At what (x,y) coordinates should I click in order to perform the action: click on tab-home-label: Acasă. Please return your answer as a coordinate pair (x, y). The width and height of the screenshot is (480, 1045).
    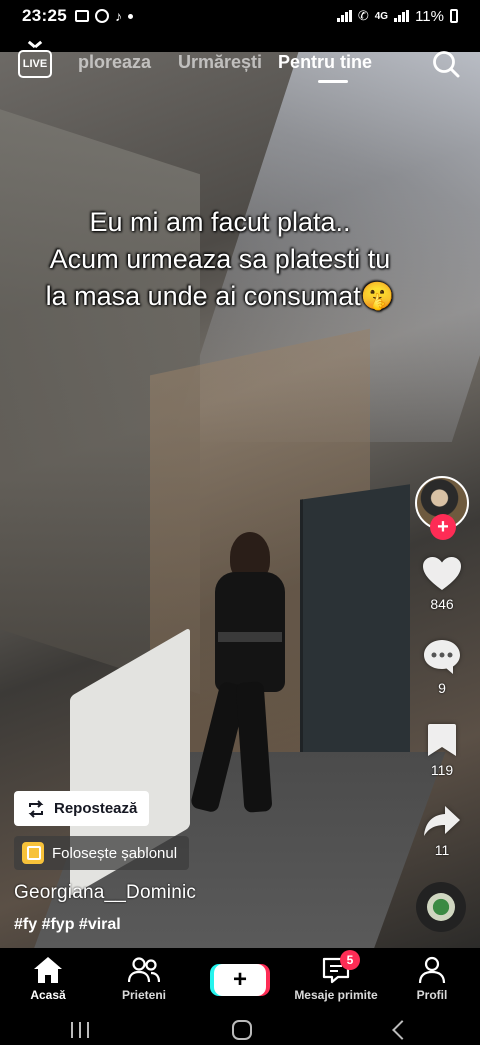
    Looking at the image, I should click on (48, 995).